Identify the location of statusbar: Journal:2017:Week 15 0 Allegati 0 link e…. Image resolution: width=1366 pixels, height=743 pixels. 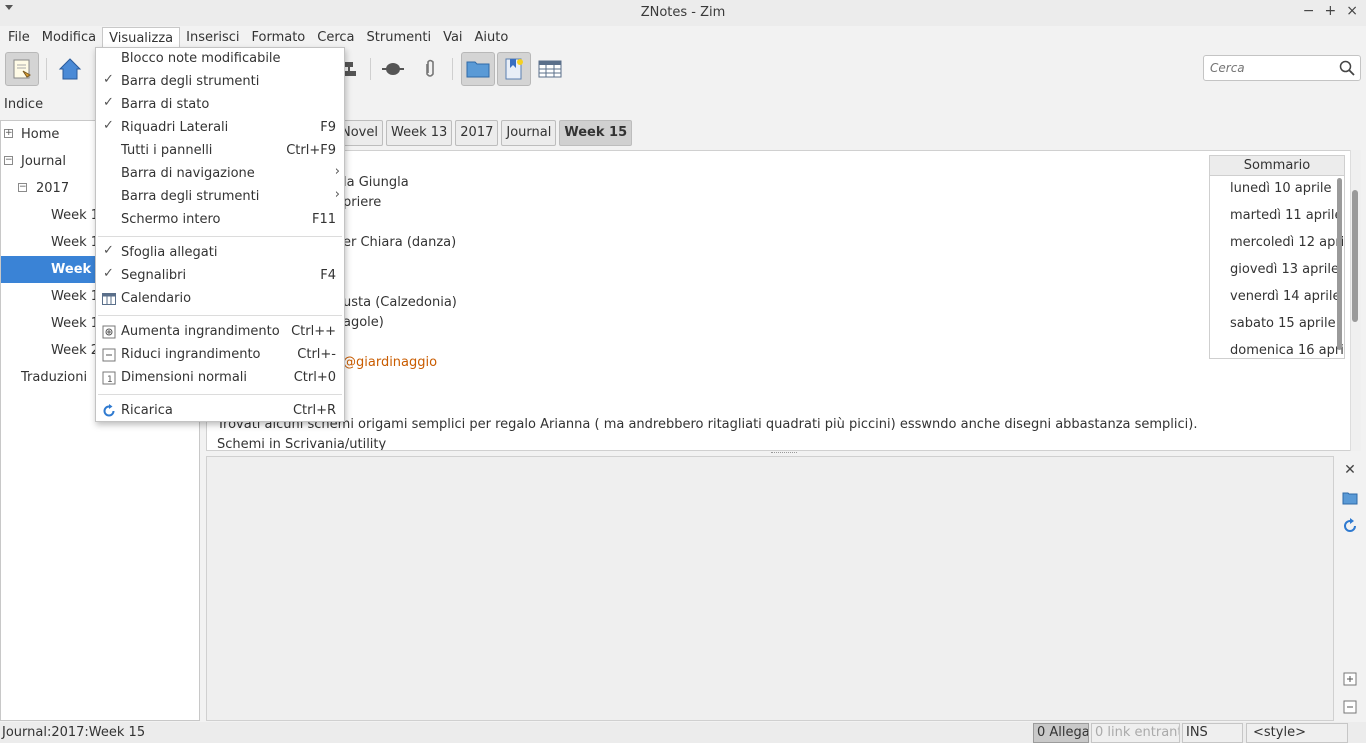
(683, 732).